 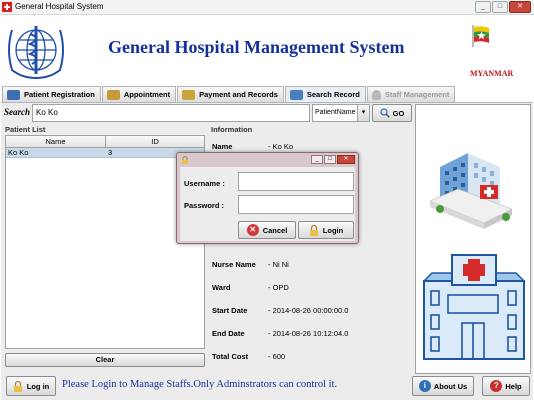 I want to click on dialog-window-controls: _ □ ✕, so click(x=333, y=159).